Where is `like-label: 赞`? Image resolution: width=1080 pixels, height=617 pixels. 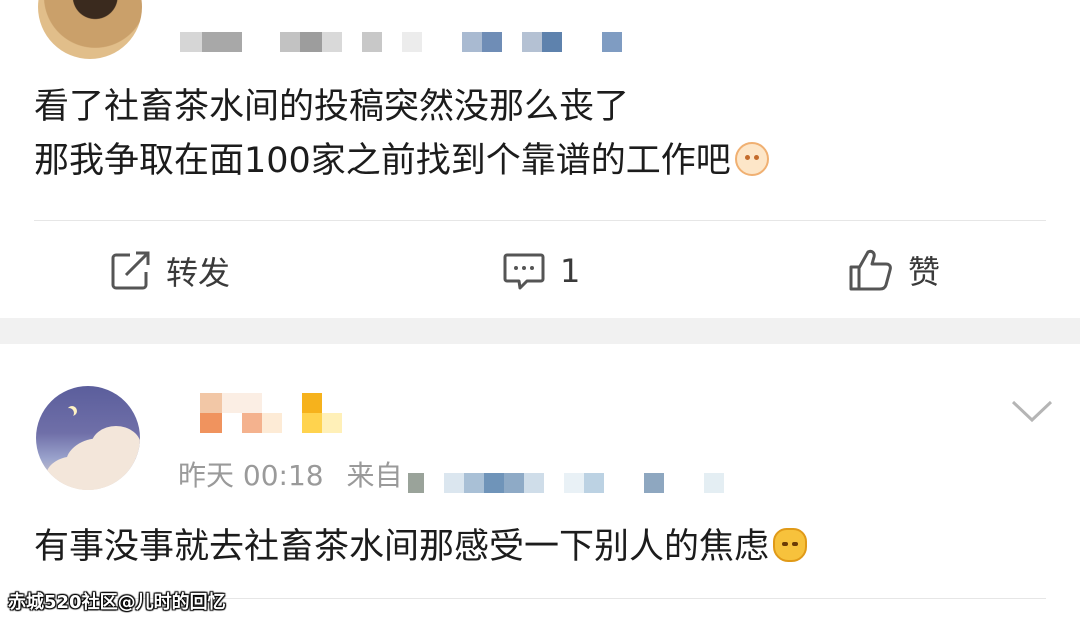
like-label: 赞 is located at coordinates (924, 272).